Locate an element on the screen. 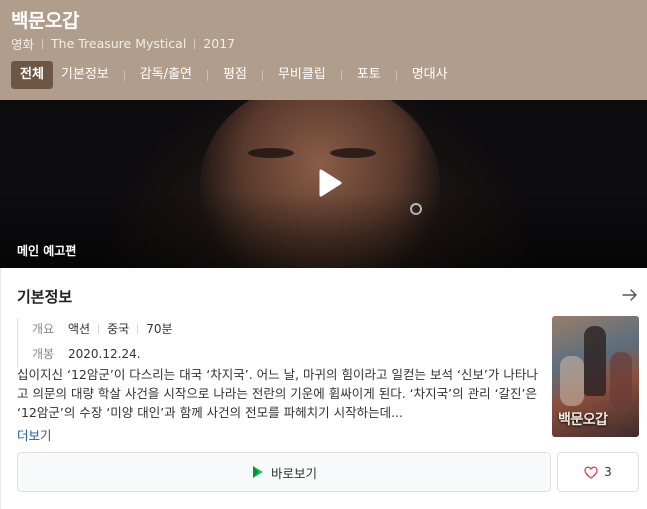 Image resolution: width=647 pixels, height=509 pixels. runtime-value: 70분 is located at coordinates (159, 329).